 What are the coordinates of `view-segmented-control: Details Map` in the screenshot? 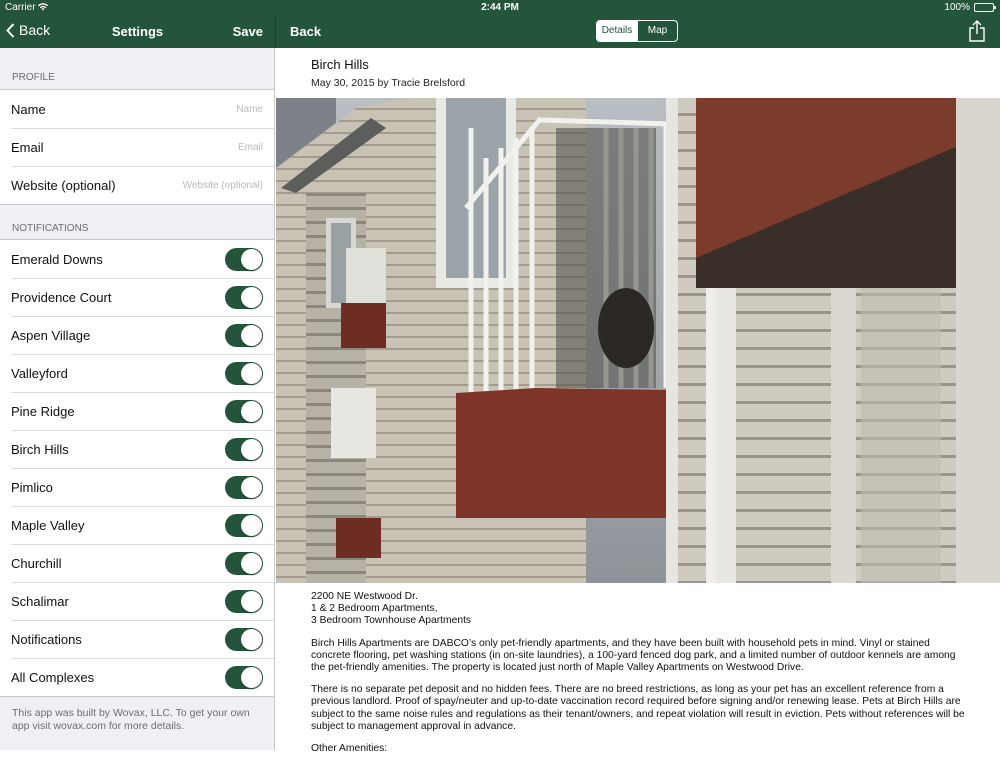 It's located at (637, 31).